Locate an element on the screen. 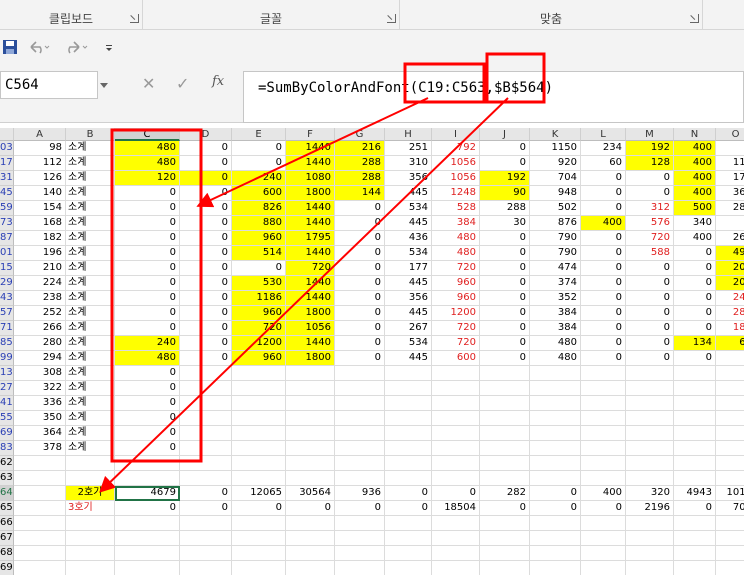 Image resolution: width=744 pixels, height=575 pixels. cell-b: 3호기 is located at coordinates (90, 508).